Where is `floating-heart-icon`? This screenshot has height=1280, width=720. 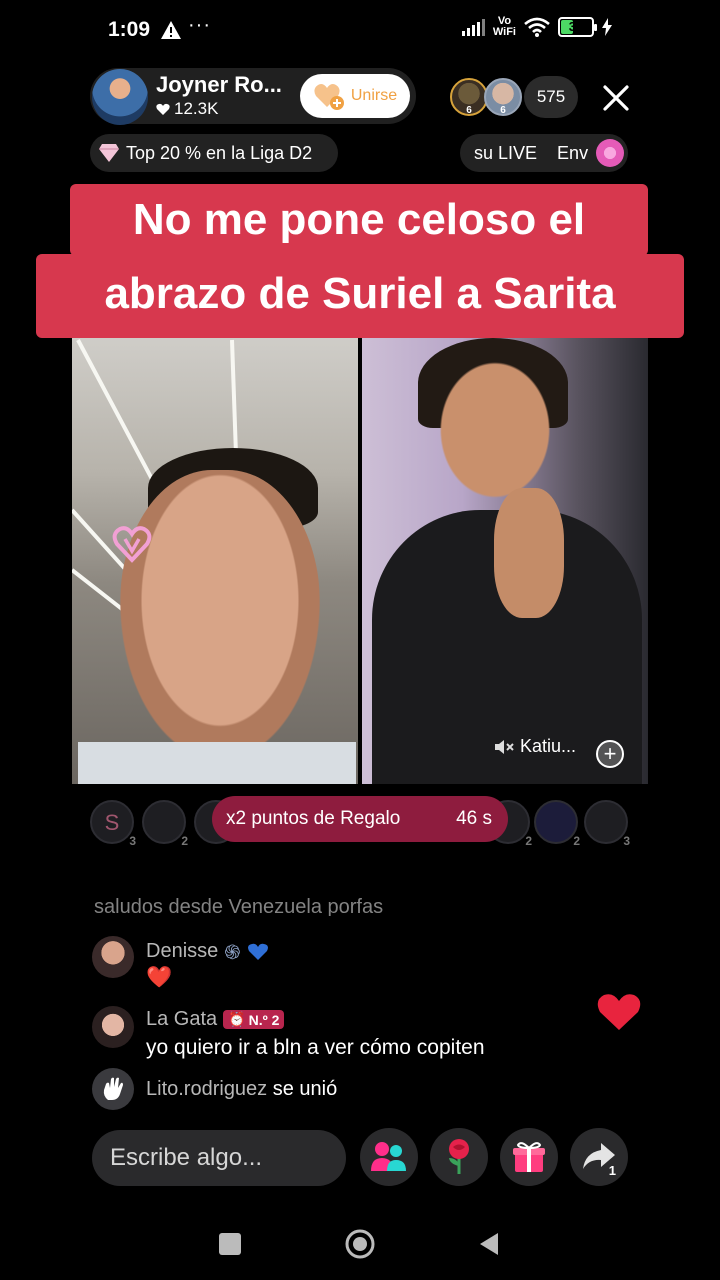
floating-heart-icon is located at coordinates (619, 1012).